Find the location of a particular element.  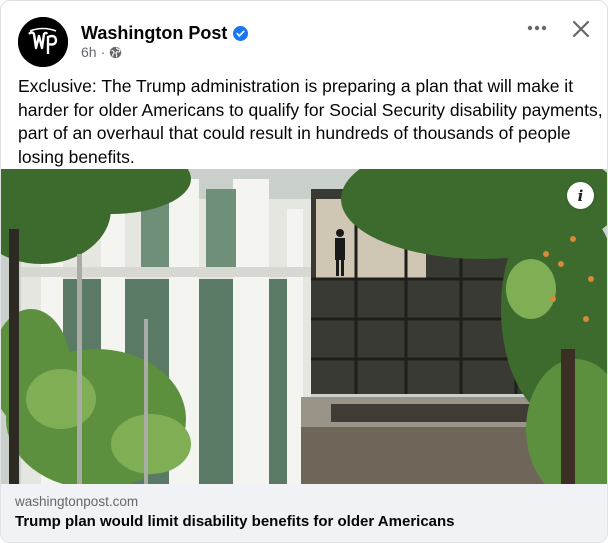

more-options-button is located at coordinates (537, 28).